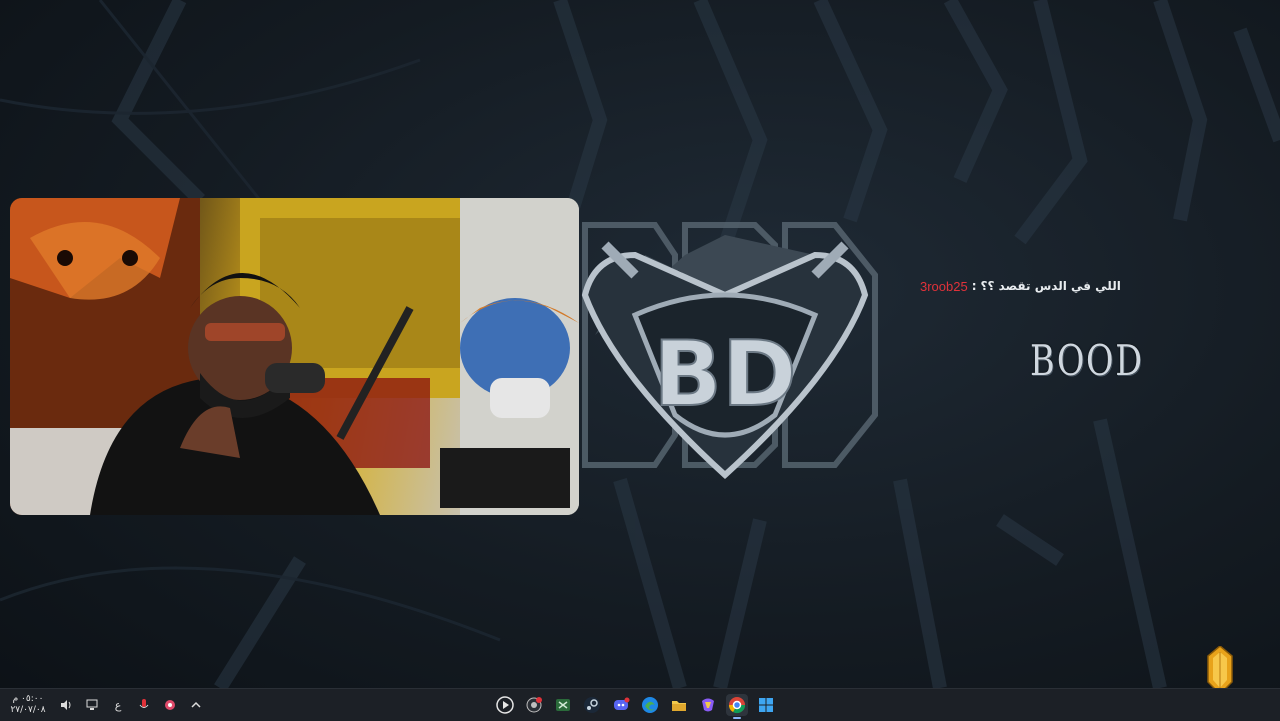 The height and width of the screenshot is (721, 1280). I want to click on chat-message-text: اللي في الدس تقصد ؟؟, so click(1050, 286).